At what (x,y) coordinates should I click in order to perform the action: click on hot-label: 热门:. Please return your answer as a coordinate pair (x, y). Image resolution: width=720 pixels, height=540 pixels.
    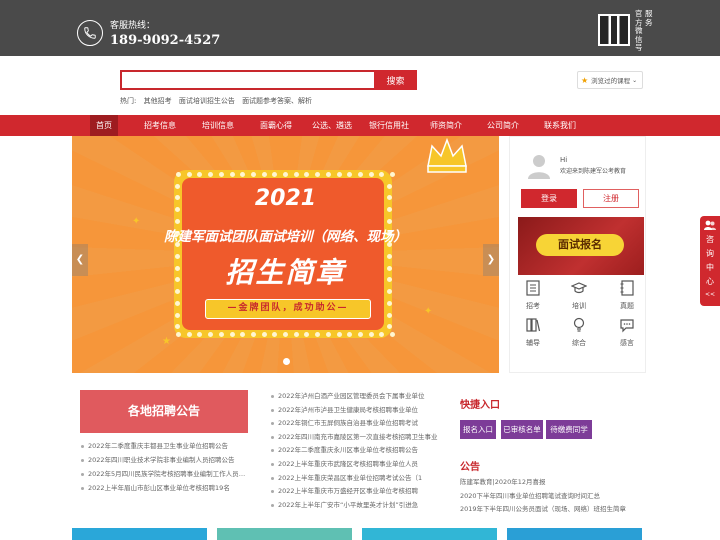
    Looking at the image, I should click on (128, 101).